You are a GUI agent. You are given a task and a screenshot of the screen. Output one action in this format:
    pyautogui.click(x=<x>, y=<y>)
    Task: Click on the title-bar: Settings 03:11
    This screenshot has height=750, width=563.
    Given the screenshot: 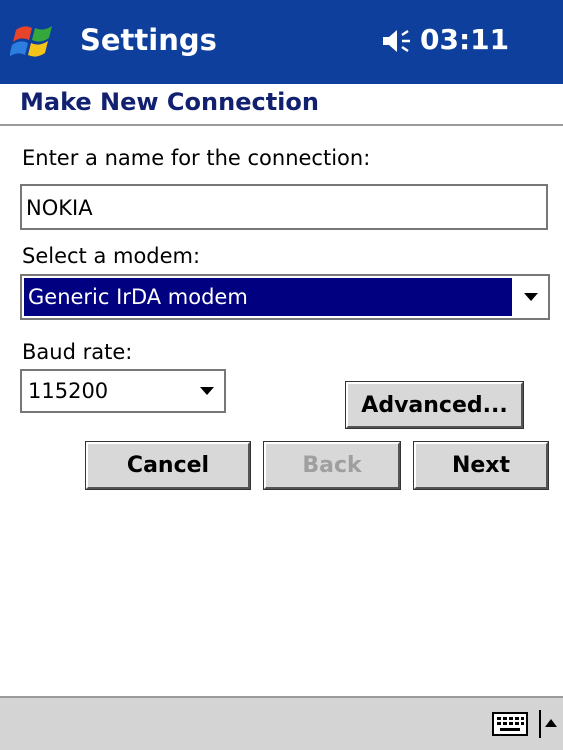 What is the action you would take?
    pyautogui.click(x=281, y=42)
    